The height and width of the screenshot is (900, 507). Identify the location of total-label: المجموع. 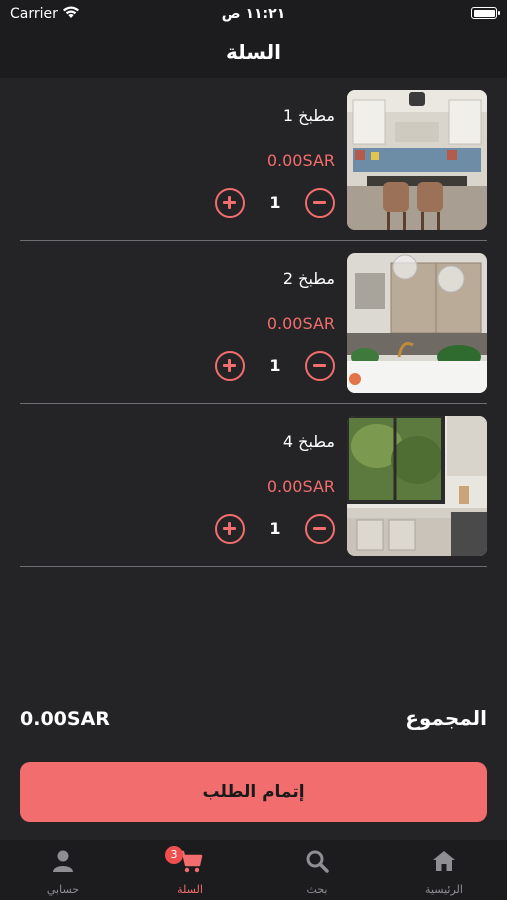
(446, 718).